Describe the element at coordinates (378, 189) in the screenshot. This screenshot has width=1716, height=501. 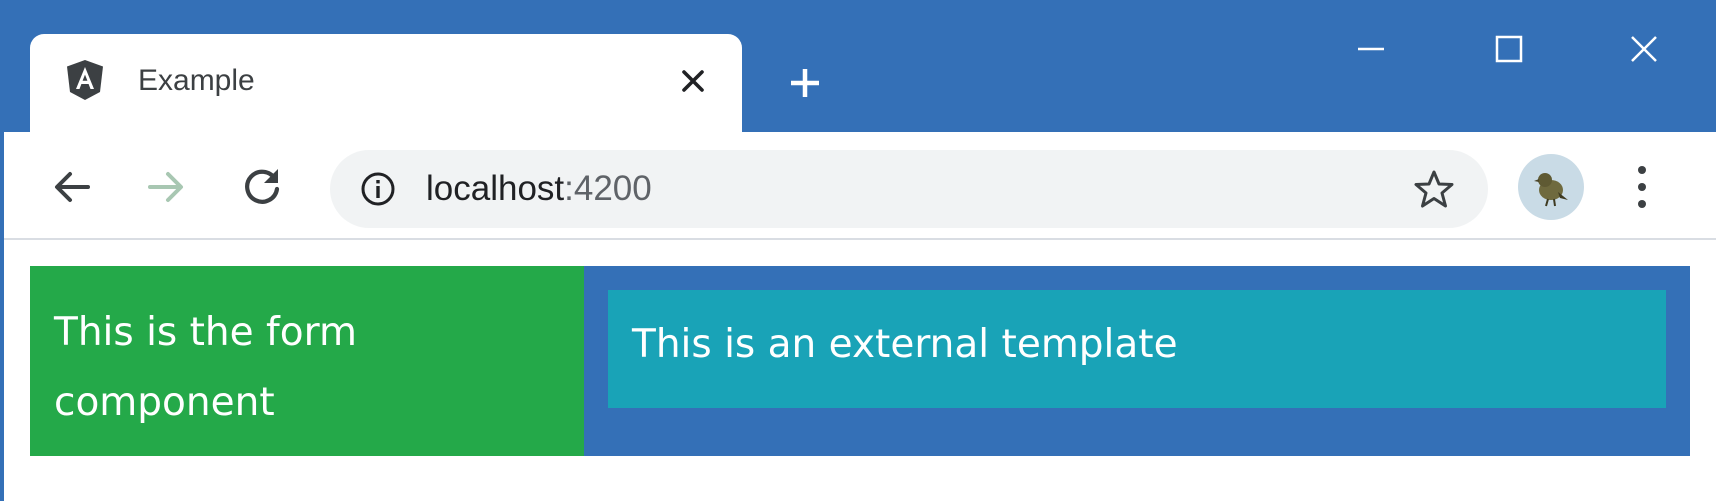
I see `info-icon` at that location.